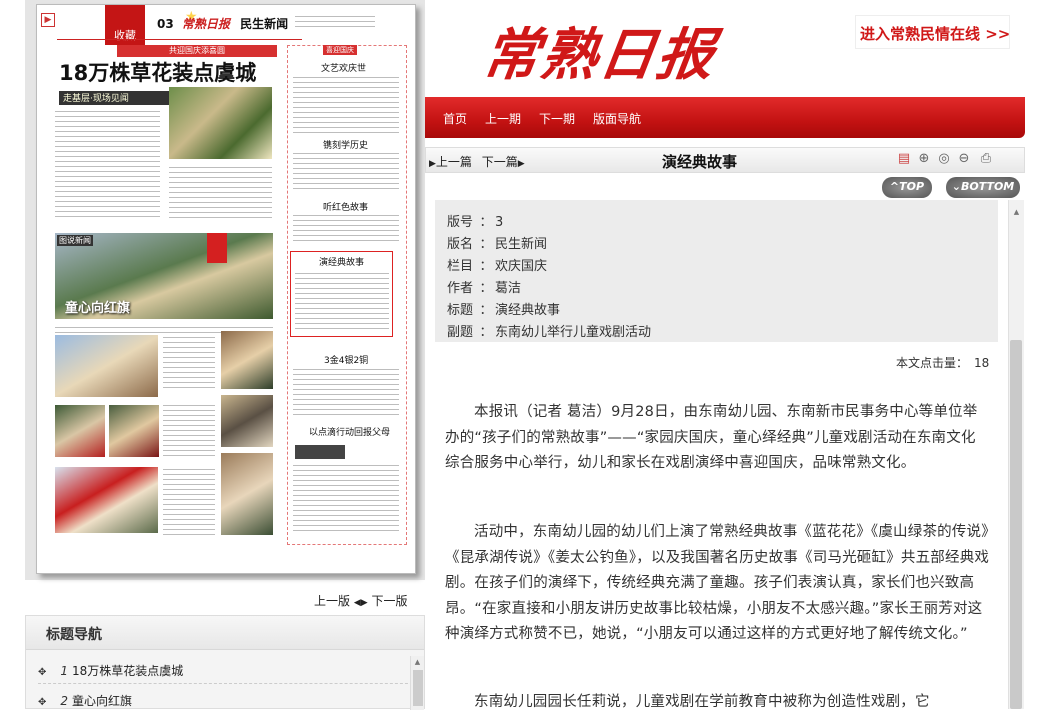 The width and height of the screenshot is (1037, 716). I want to click on collect-label: 收藏, so click(125, 35).